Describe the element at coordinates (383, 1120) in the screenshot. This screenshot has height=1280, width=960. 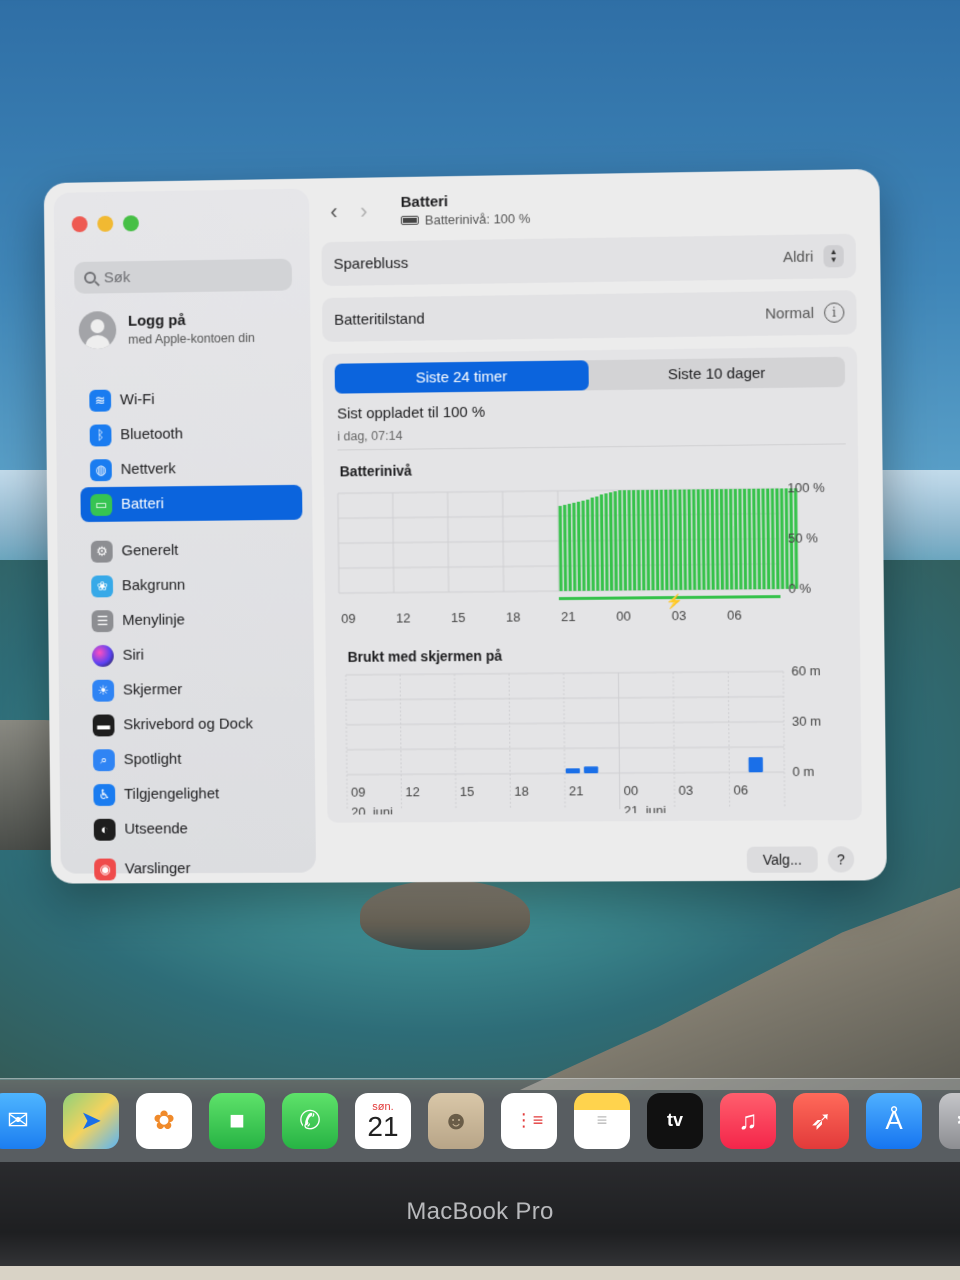
I see `dock-app-calendar: søn. 21` at that location.